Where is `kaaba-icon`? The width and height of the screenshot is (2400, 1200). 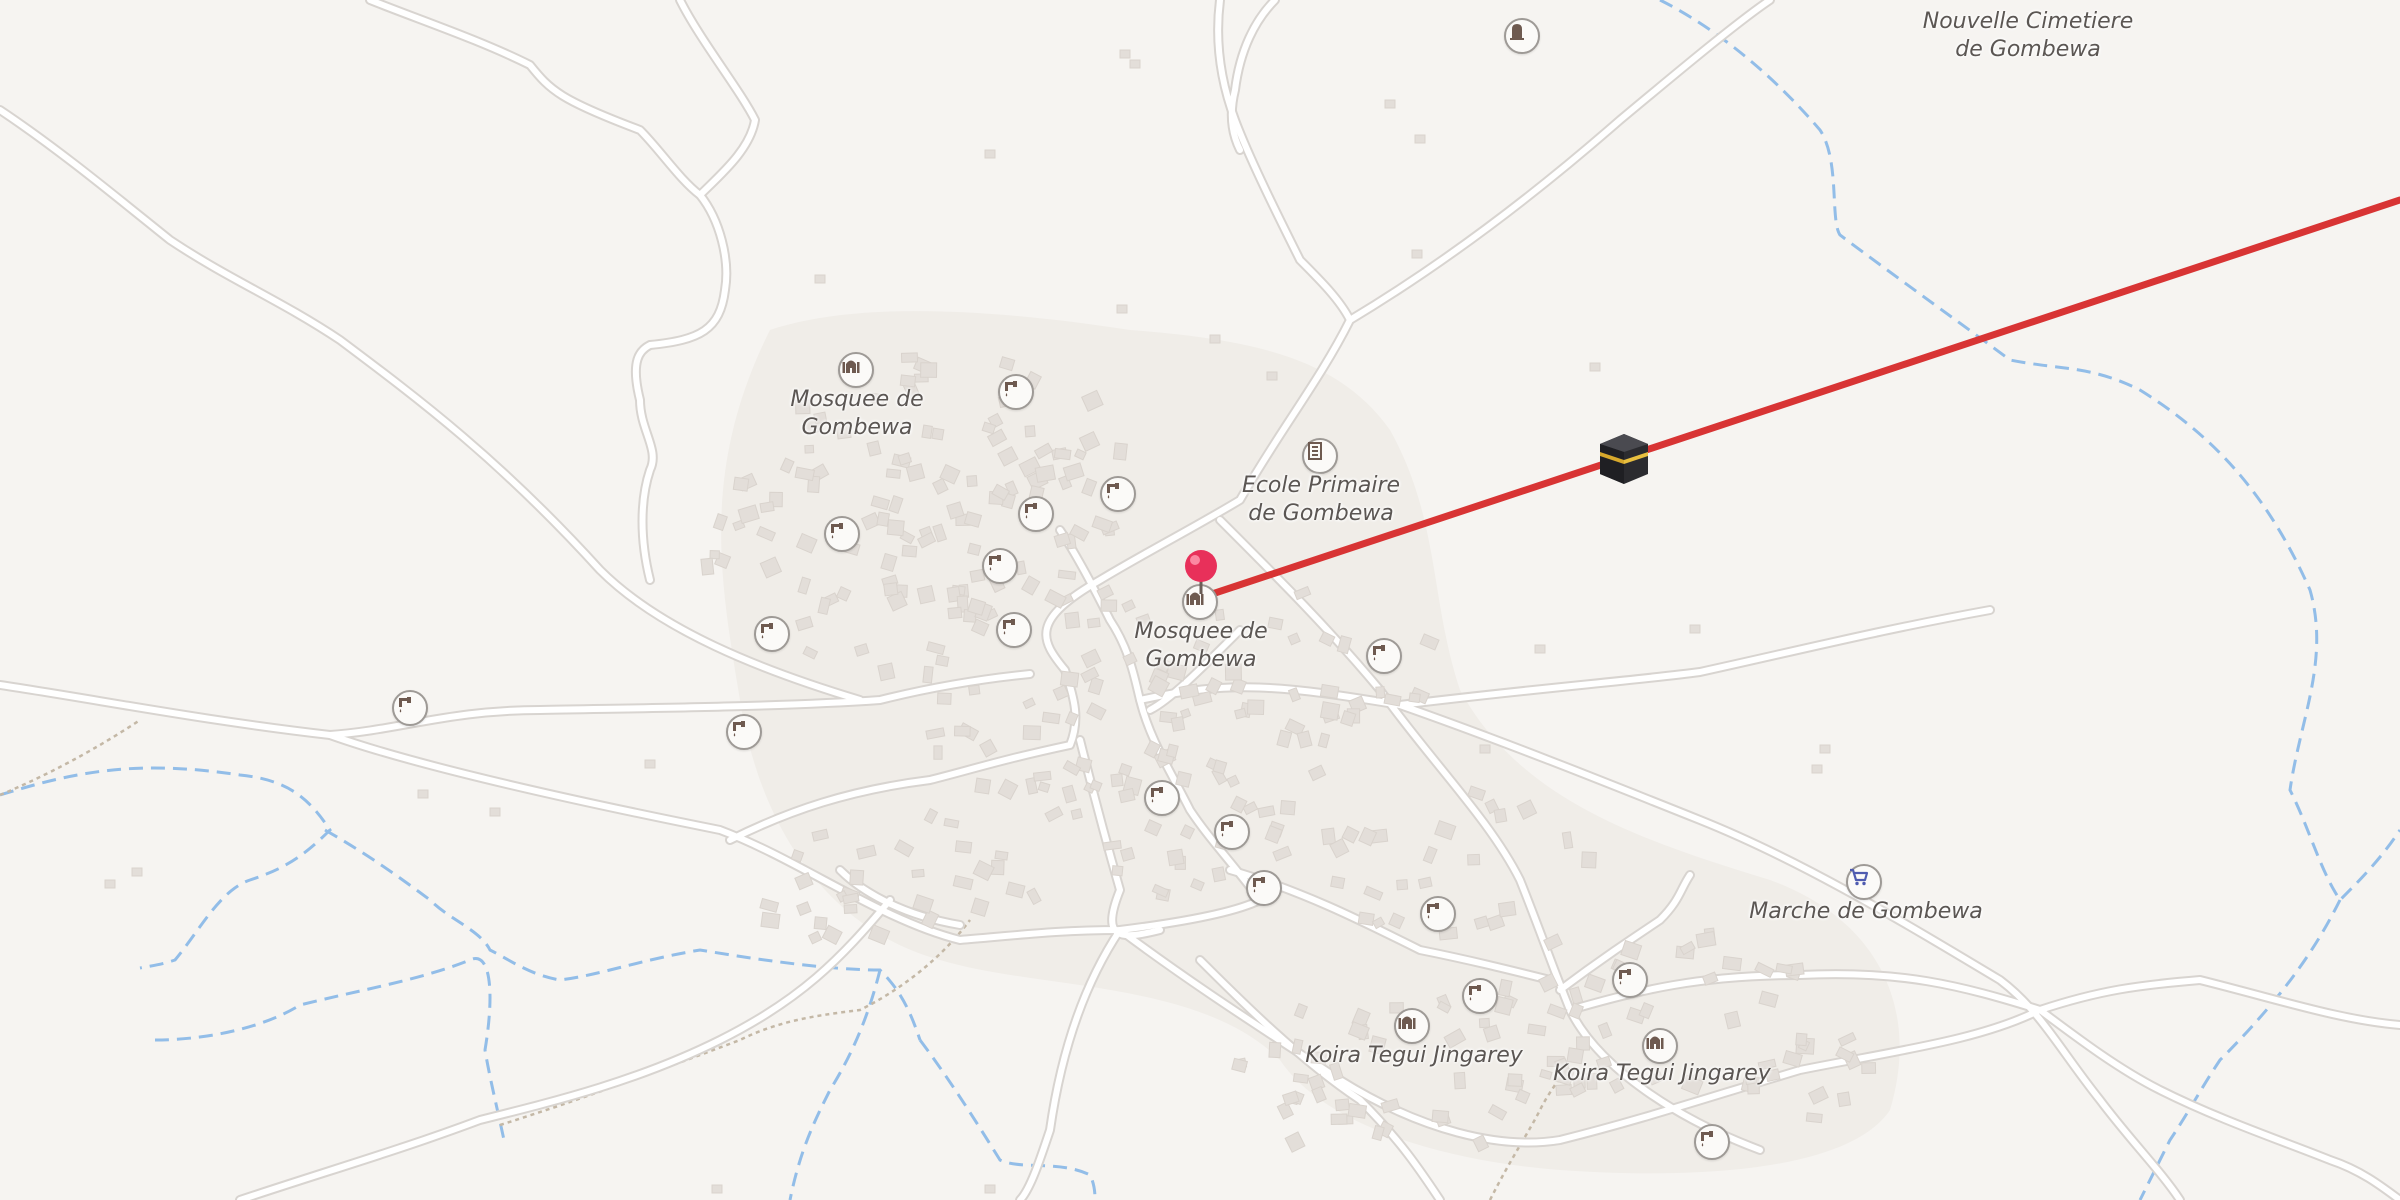 kaaba-icon is located at coordinates (1624, 458).